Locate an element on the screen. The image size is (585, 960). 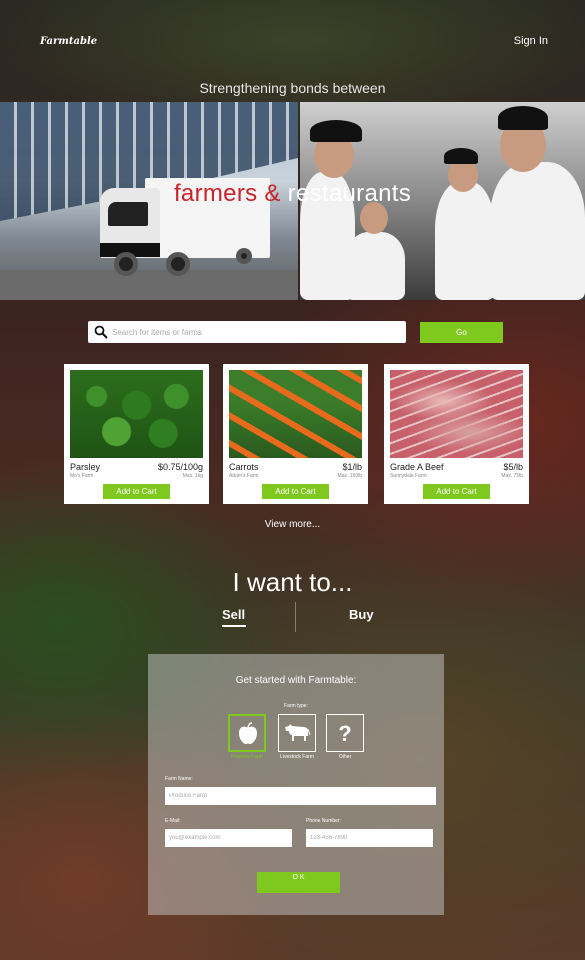
email-label: E-Mail: is located at coordinates (173, 821).